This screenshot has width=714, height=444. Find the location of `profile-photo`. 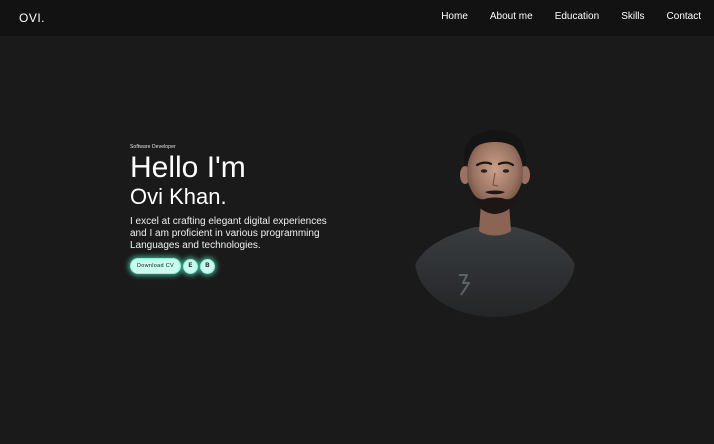

profile-photo is located at coordinates (495, 216).